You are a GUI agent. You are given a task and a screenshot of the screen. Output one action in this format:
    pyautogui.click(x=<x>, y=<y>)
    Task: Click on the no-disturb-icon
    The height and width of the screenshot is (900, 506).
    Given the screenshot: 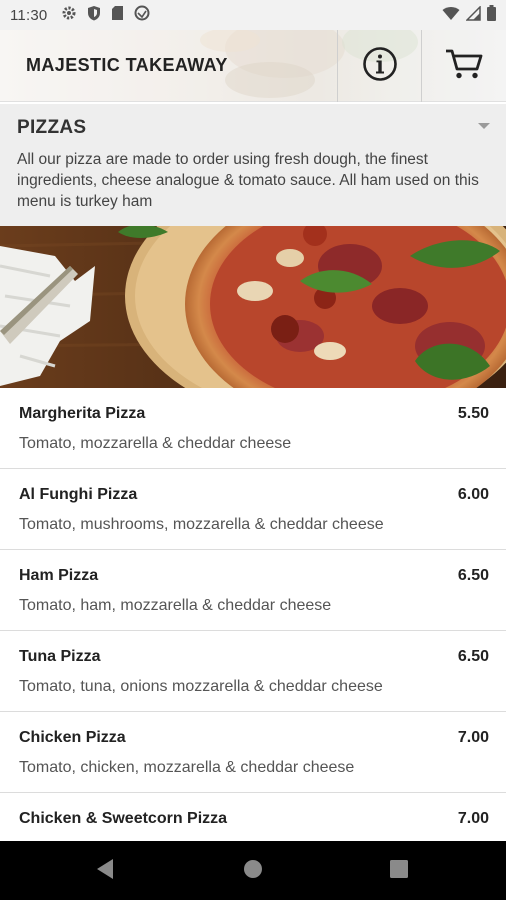 What is the action you would take?
    pyautogui.click(x=142, y=15)
    